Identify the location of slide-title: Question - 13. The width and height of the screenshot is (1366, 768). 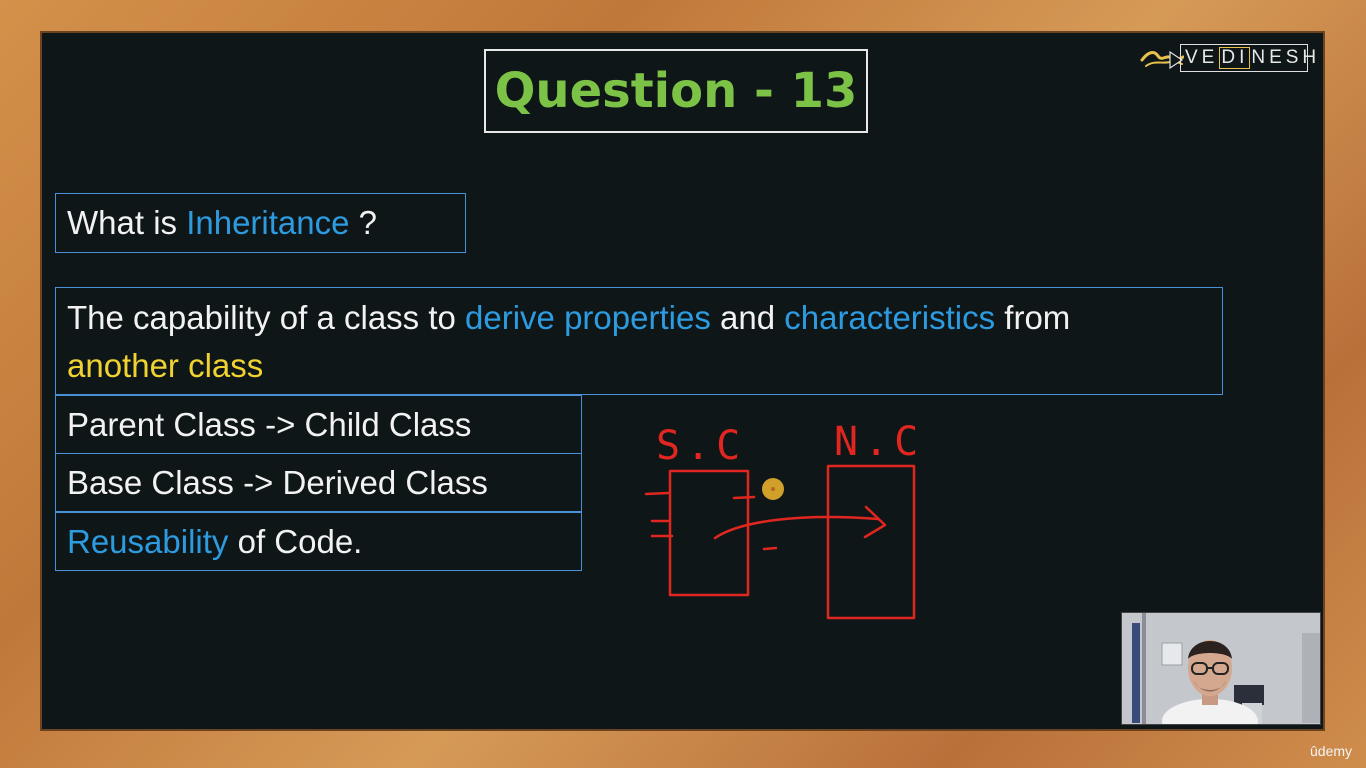
(676, 91).